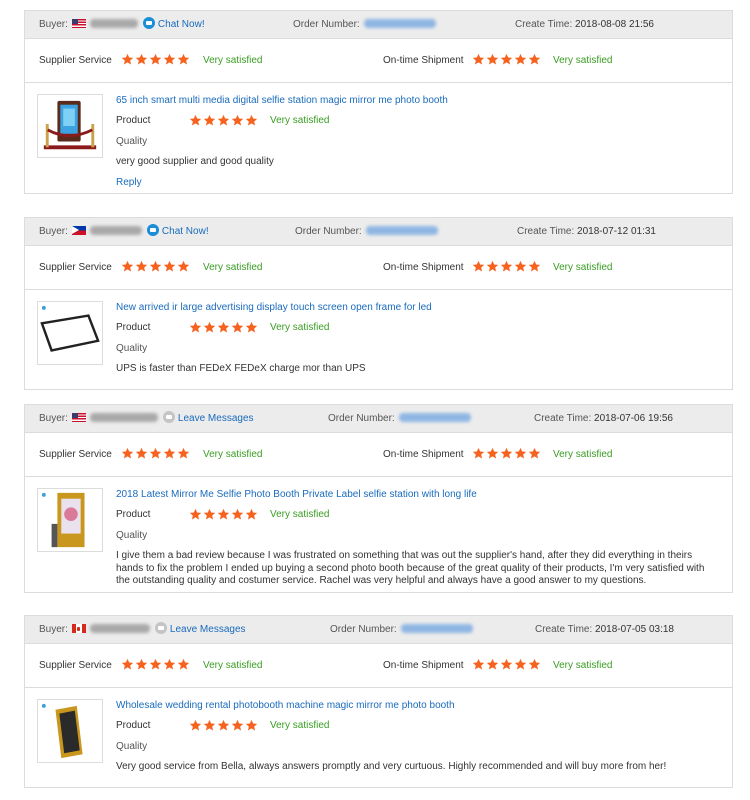  What do you see at coordinates (75, 665) in the screenshot?
I see `supplier-service-label: Supplier Service` at bounding box center [75, 665].